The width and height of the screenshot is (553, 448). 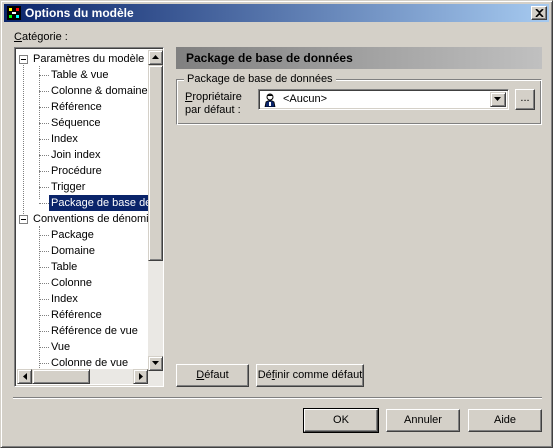 I want to click on panel-header: Package de base de données, so click(x=359, y=58).